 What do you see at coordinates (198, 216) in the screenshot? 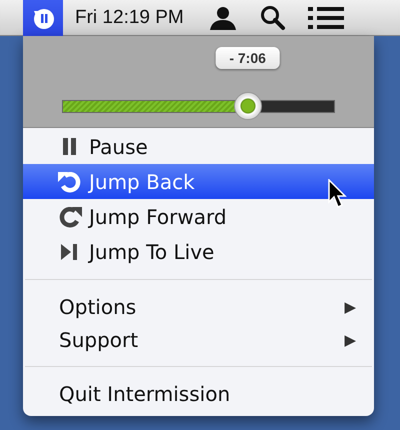
I see `menu-item: Jump Forward` at bounding box center [198, 216].